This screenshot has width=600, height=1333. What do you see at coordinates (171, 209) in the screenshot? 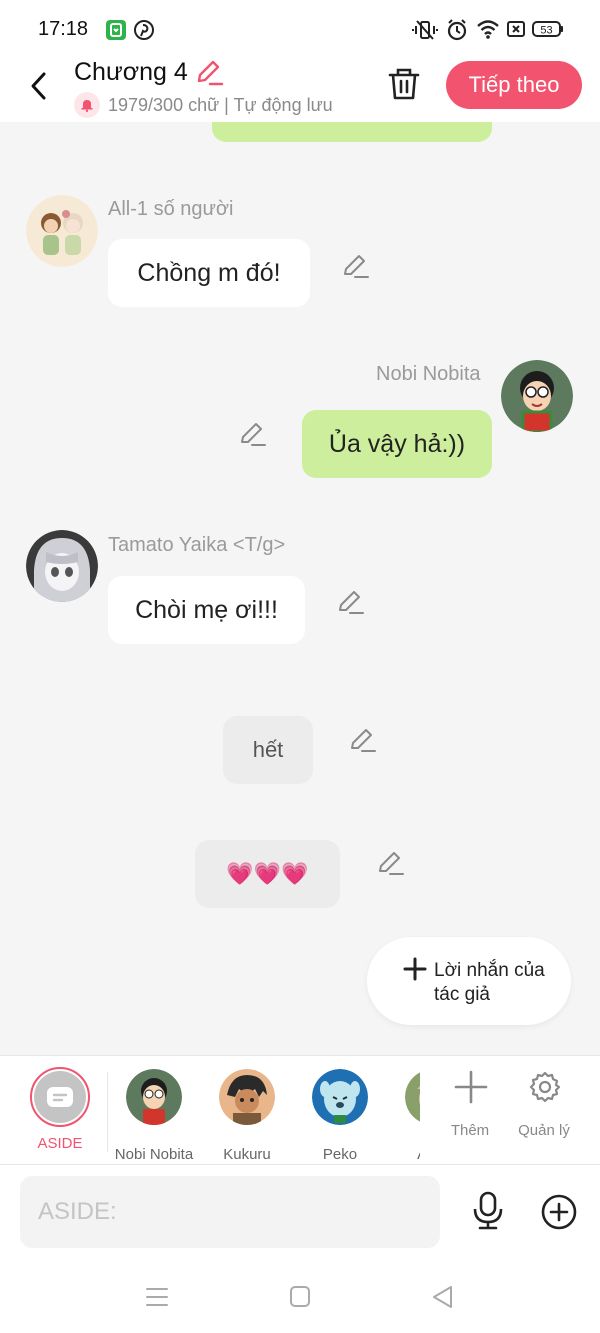
I see `speaker-name: All-1 số người` at bounding box center [171, 209].